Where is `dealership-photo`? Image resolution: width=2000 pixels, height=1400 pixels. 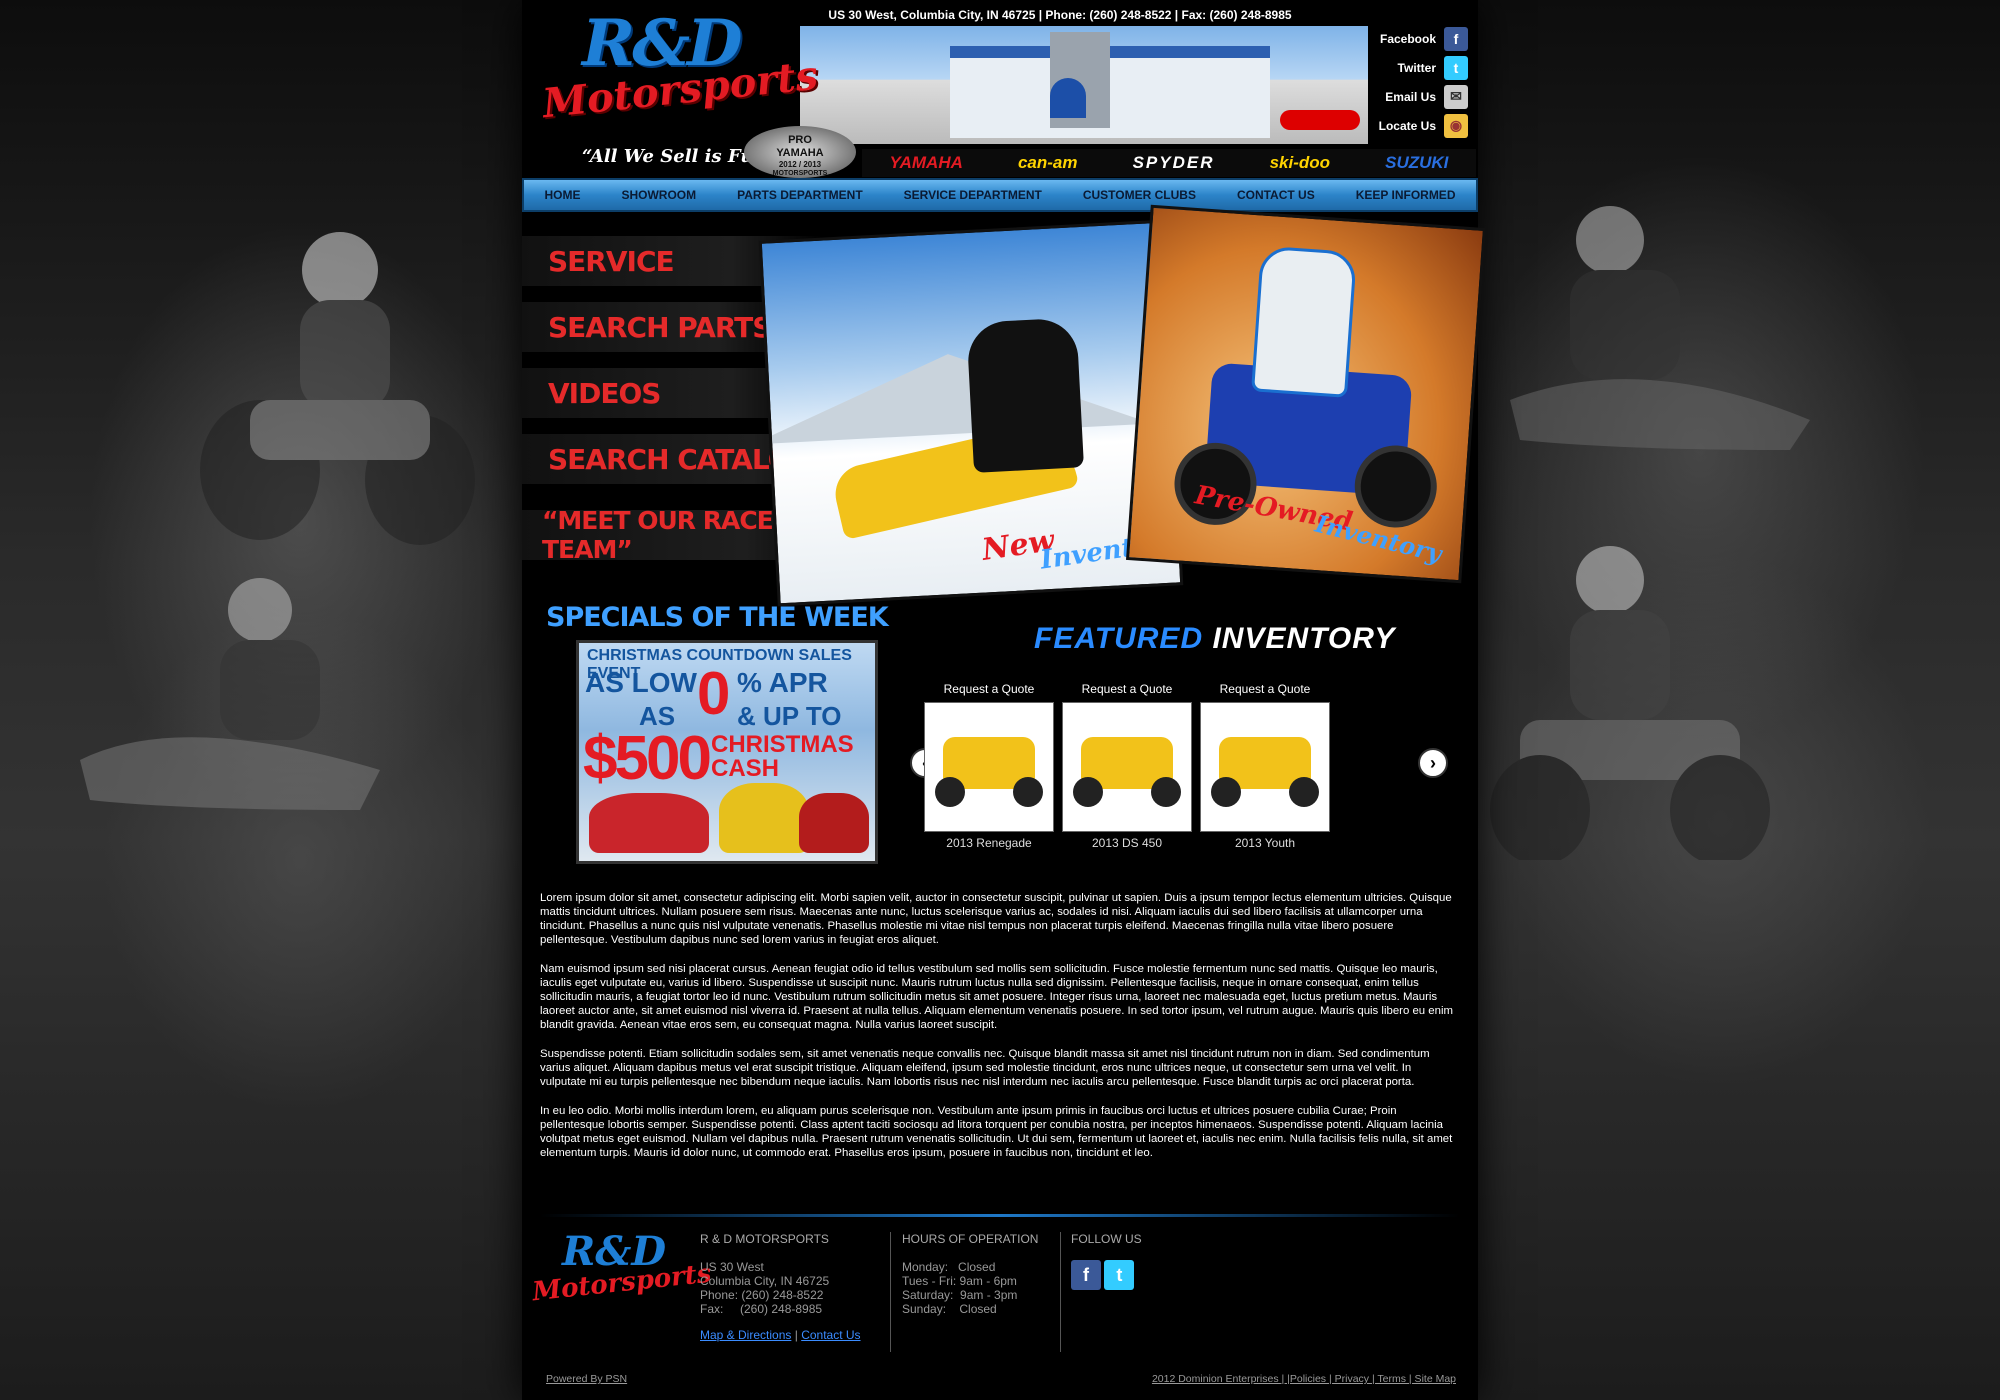 dealership-photo is located at coordinates (1084, 85).